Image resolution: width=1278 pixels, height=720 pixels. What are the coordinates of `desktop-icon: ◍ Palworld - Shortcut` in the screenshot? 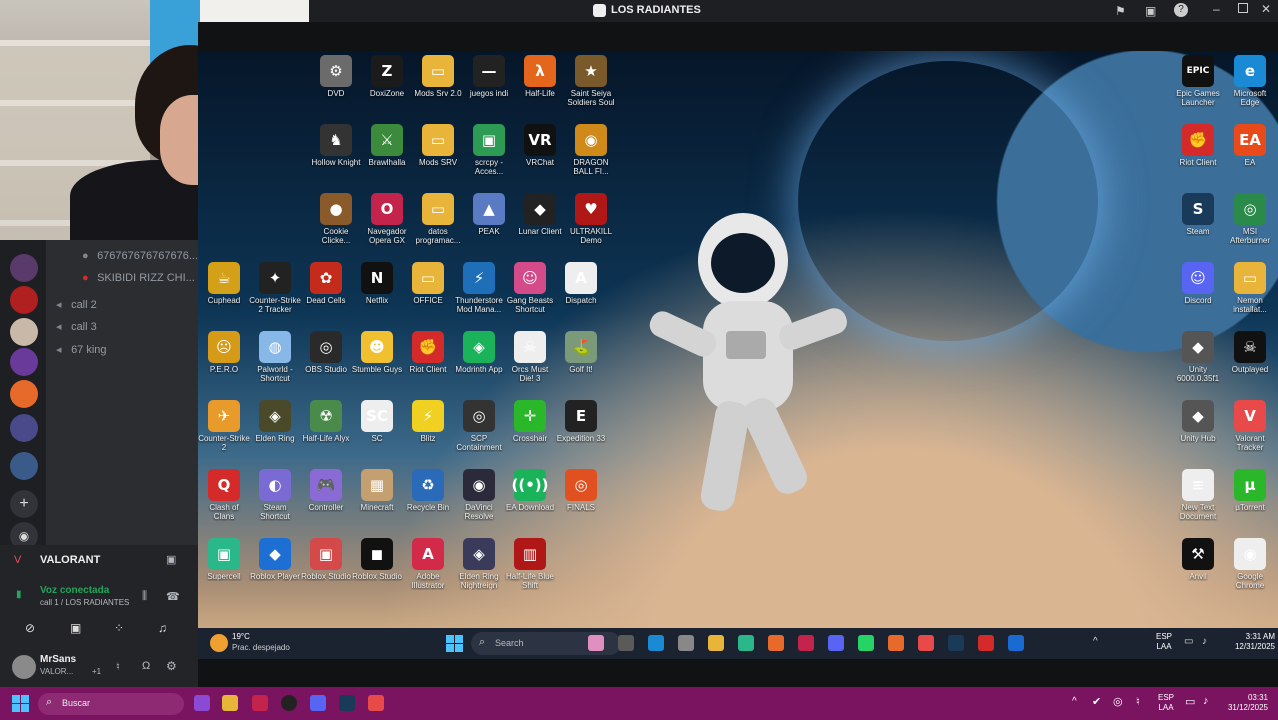 It's located at (275, 357).